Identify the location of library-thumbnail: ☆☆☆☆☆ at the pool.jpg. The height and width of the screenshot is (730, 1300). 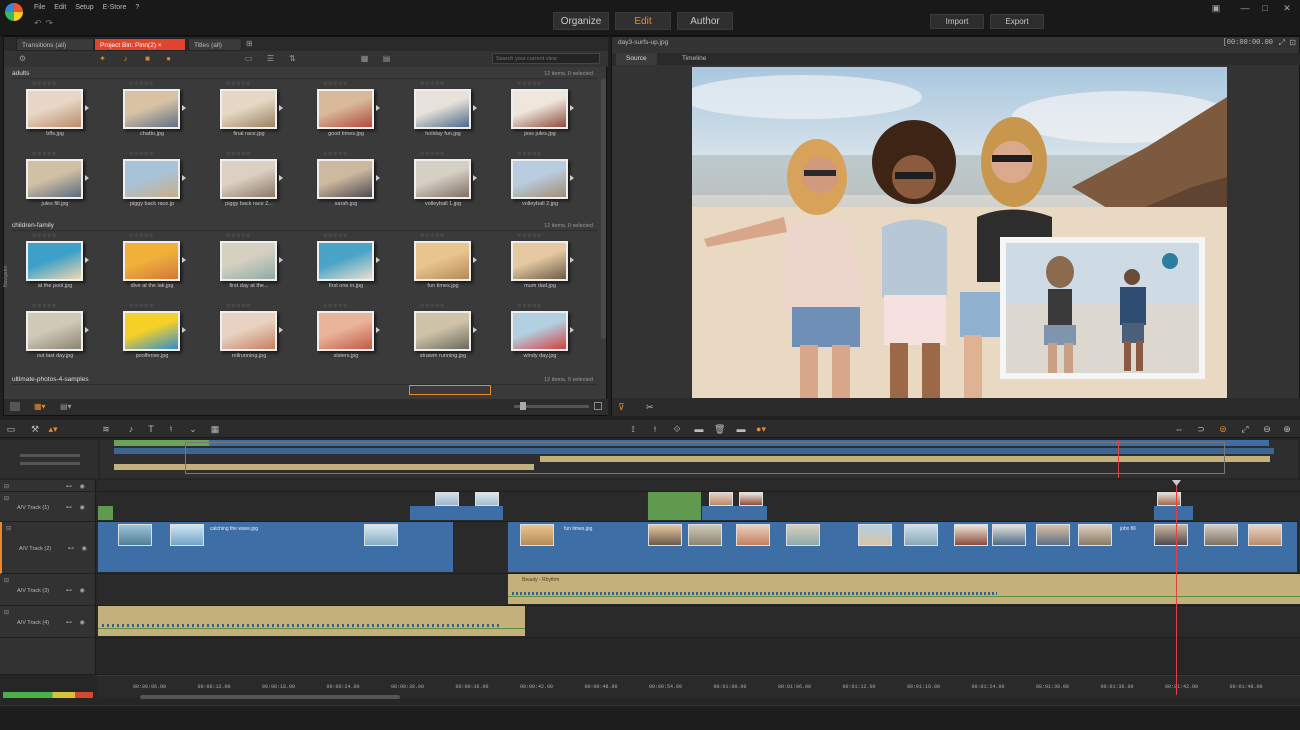
(53, 266).